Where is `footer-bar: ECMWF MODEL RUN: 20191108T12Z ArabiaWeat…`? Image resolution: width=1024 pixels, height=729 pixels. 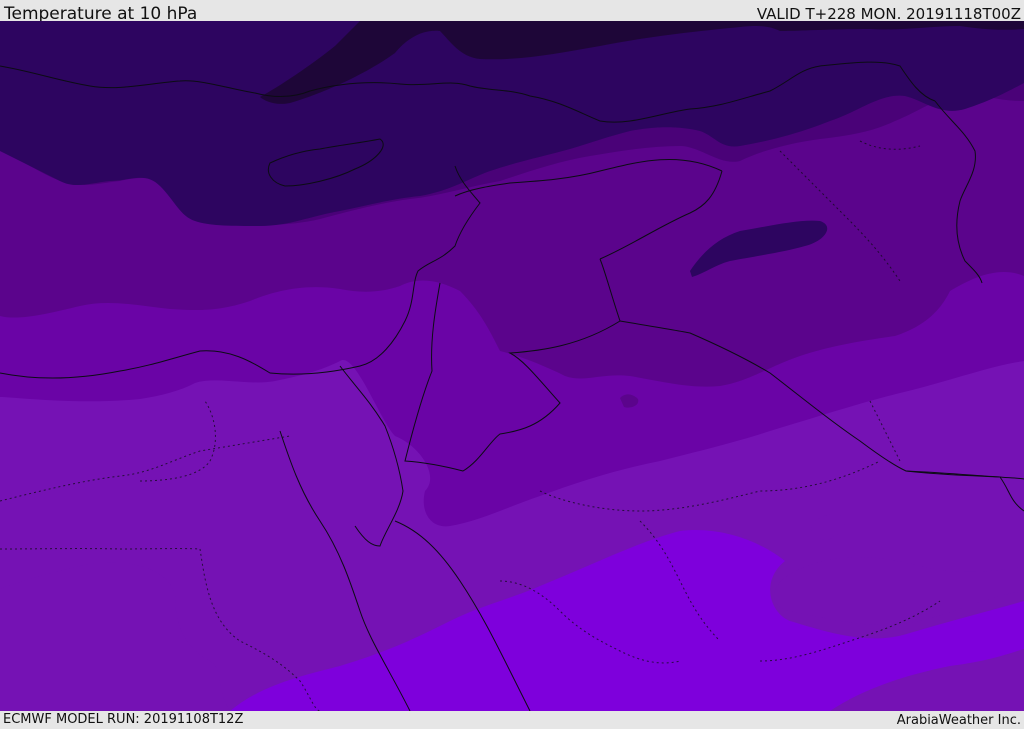 footer-bar: ECMWF MODEL RUN: 20191108T12Z ArabiaWeat… is located at coordinates (512, 720).